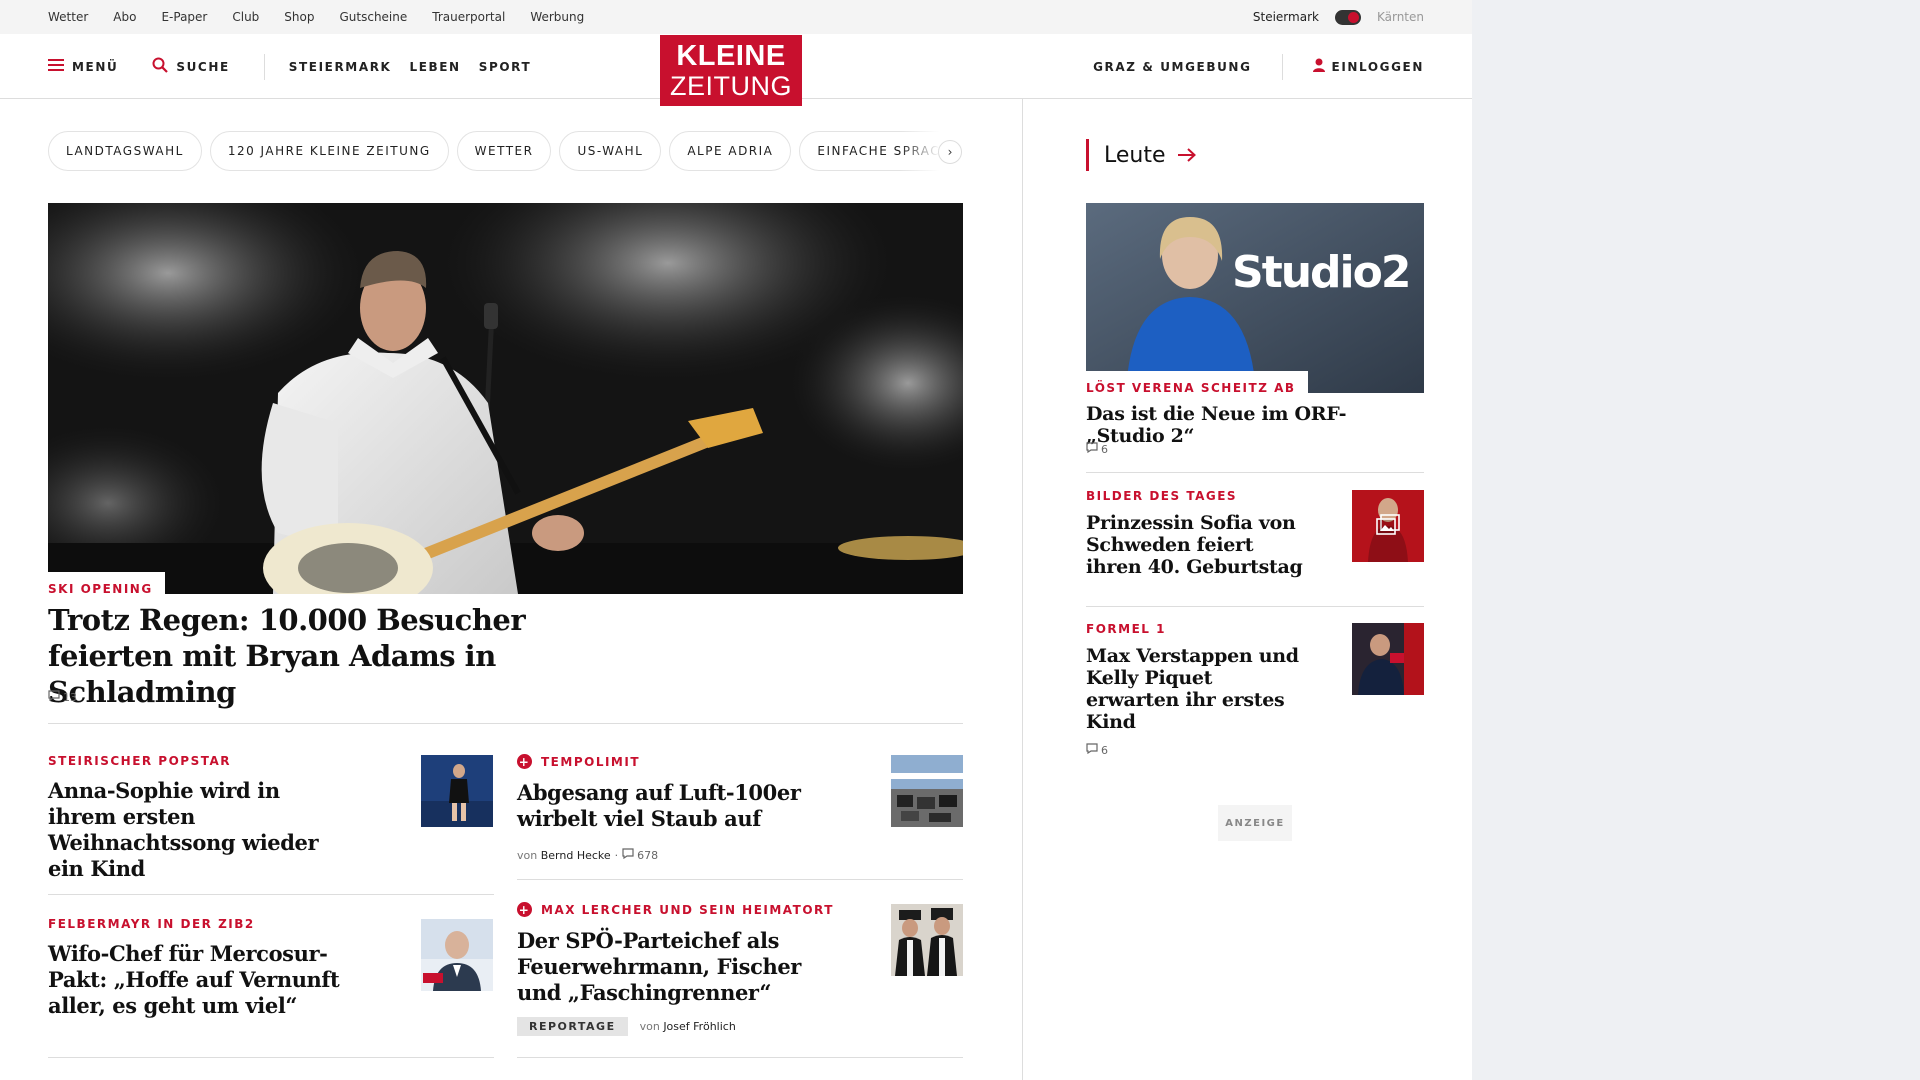  What do you see at coordinates (927, 940) in the screenshot?
I see `article-4-thumbnail` at bounding box center [927, 940].